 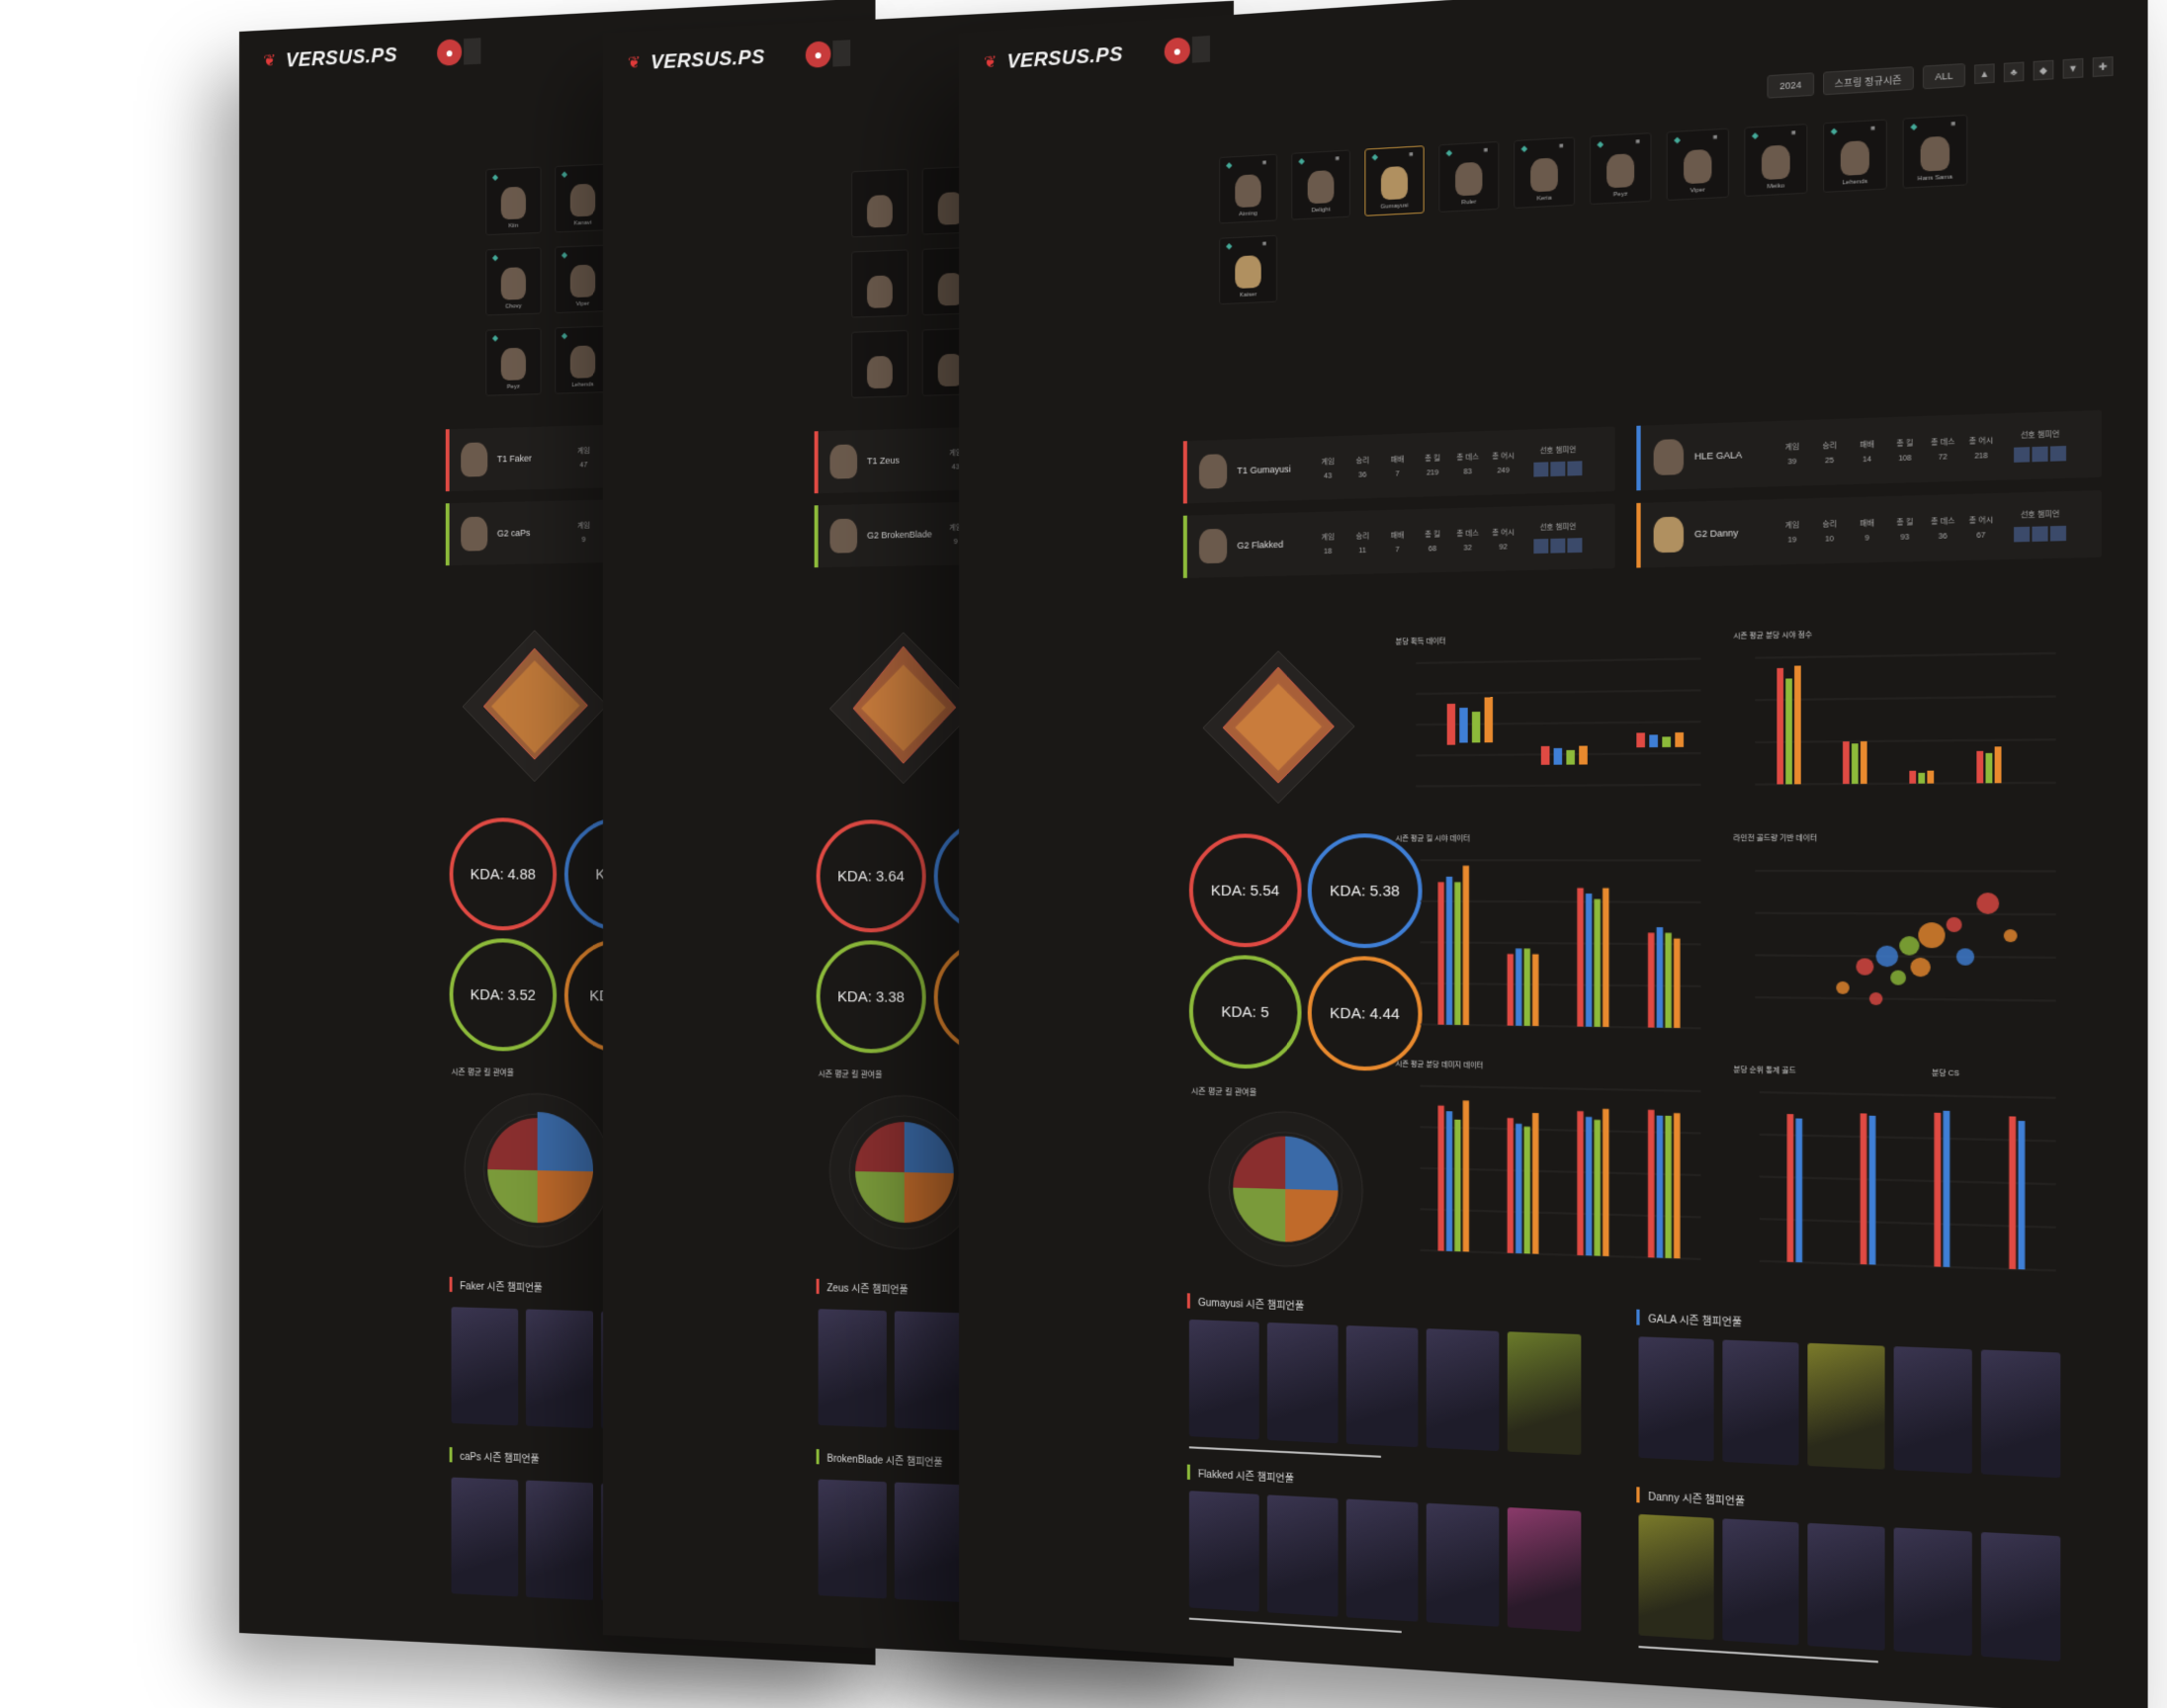 What do you see at coordinates (494, 1456) in the screenshot?
I see `champion-pool-title: caPs 시즌 챔피언풀` at bounding box center [494, 1456].